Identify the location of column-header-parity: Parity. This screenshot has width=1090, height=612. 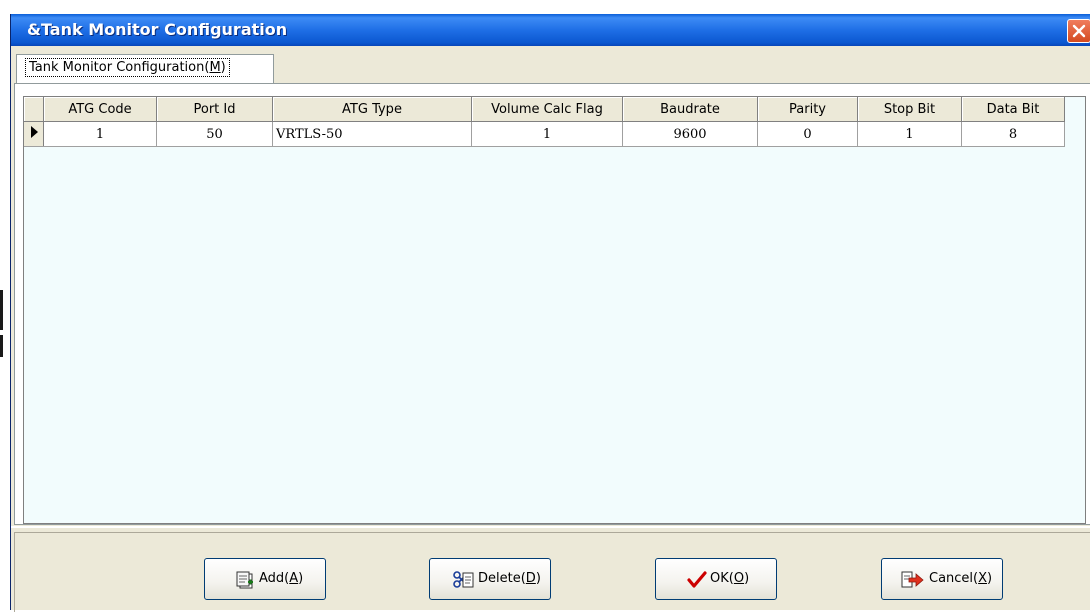
(807, 109).